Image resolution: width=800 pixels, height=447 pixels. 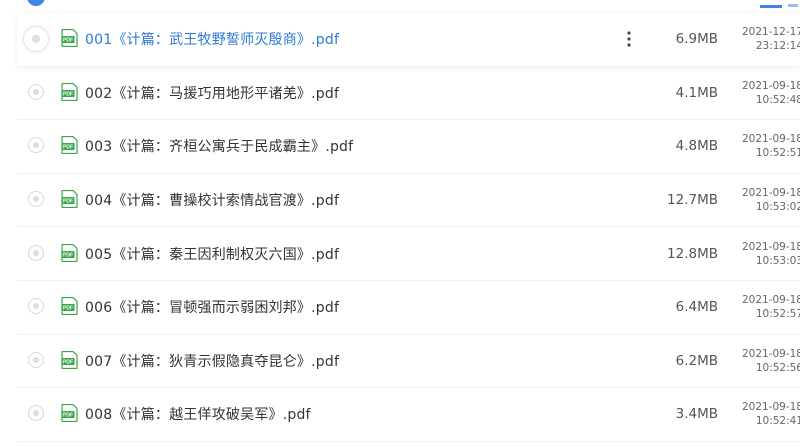 What do you see at coordinates (777, 421) in the screenshot?
I see `file-time: 10:52:41` at bounding box center [777, 421].